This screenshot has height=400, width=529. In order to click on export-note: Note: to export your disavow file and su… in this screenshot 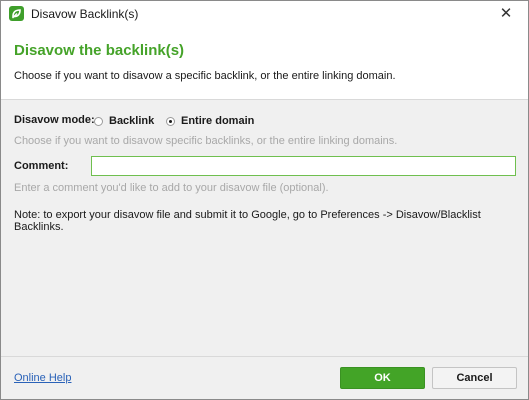, I will do `click(247, 221)`.